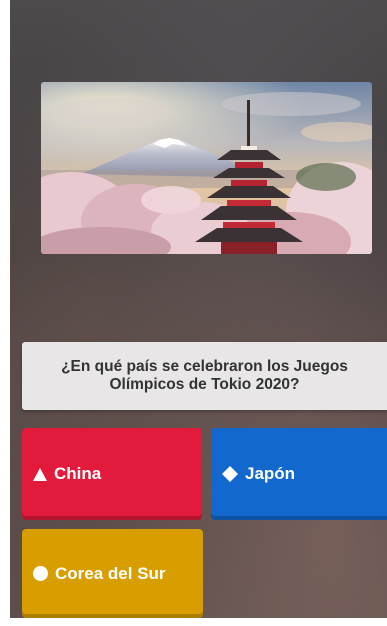  I want to click on answer-button-japon: Japón, so click(299, 474).